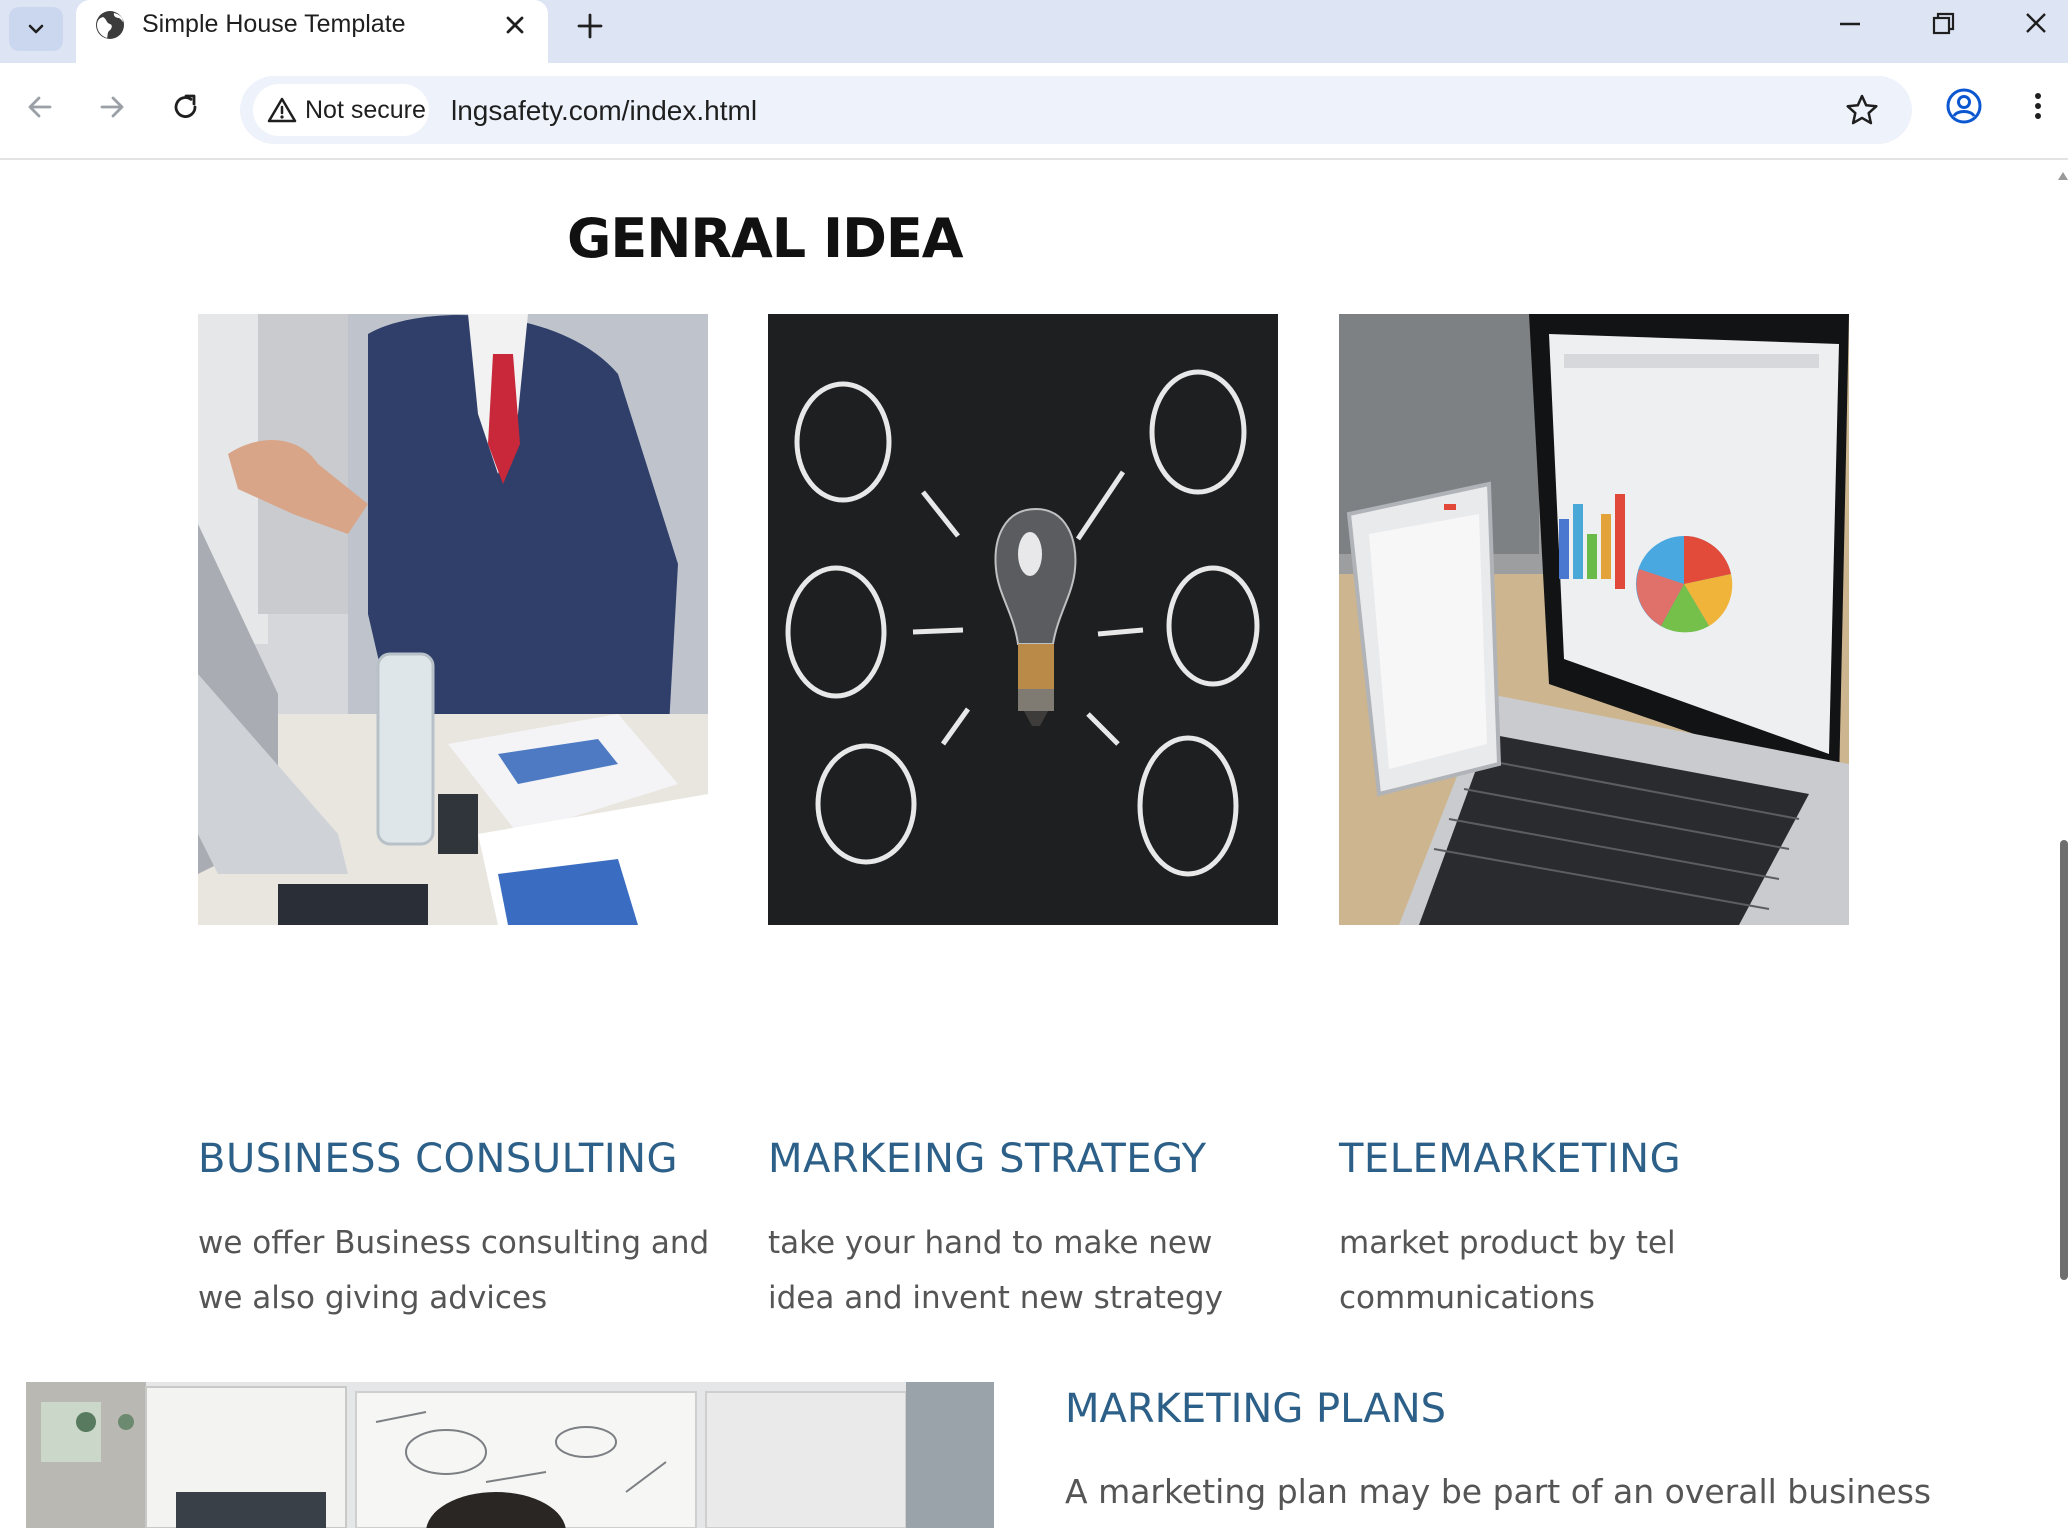 Image resolution: width=2068 pixels, height=1528 pixels. Describe the element at coordinates (110, 25) in the screenshot. I see `globe-icon` at that location.